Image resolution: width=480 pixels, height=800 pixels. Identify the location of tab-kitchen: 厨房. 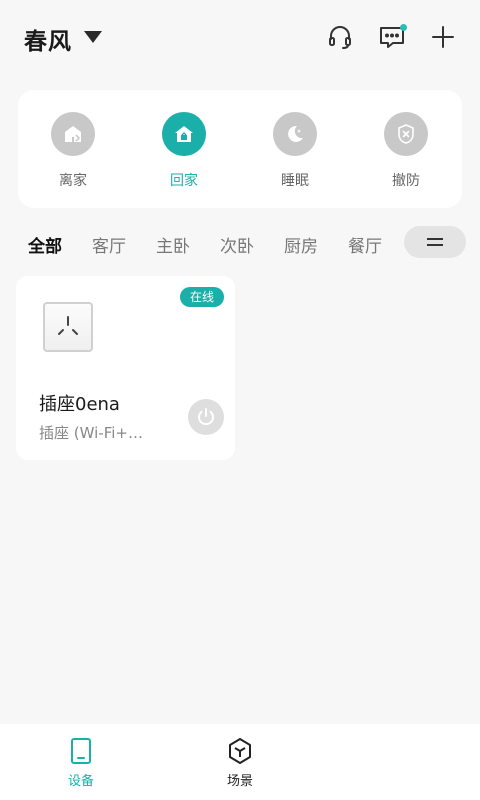
(301, 244).